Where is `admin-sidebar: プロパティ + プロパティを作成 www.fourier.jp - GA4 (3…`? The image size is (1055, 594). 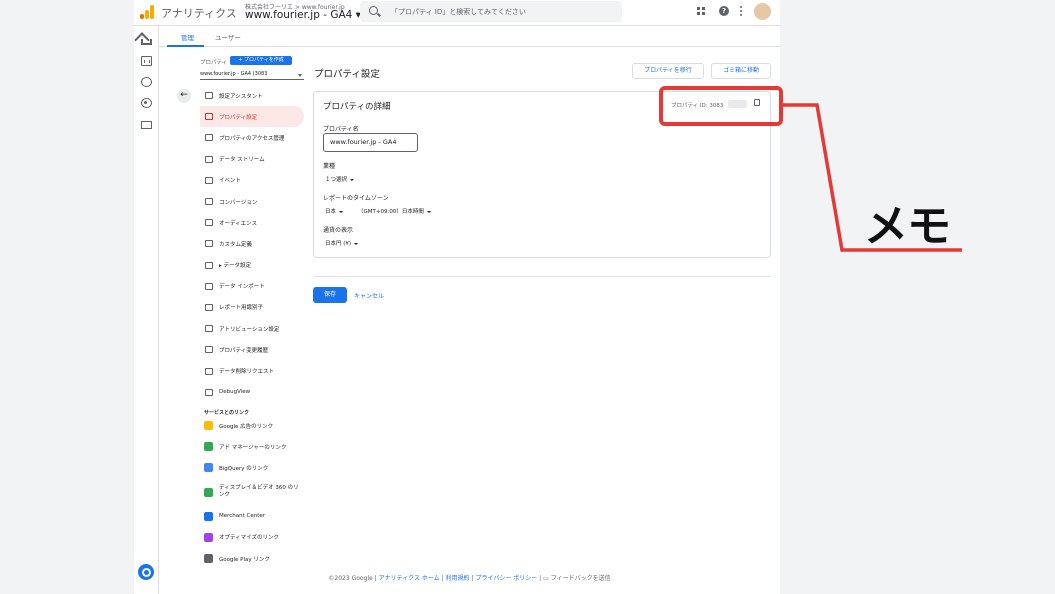
admin-sidebar: プロパティ + プロパティを作成 www.fourier.jp - GA4 (3… is located at coordinates (237, 309).